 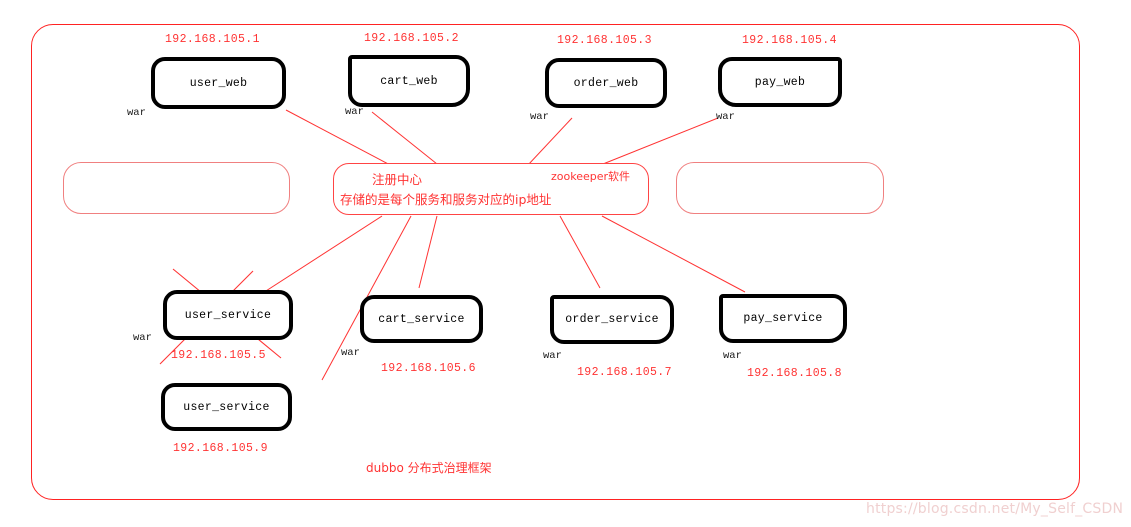 I want to click on node-pay-service-label: pay_service, so click(x=783, y=318).